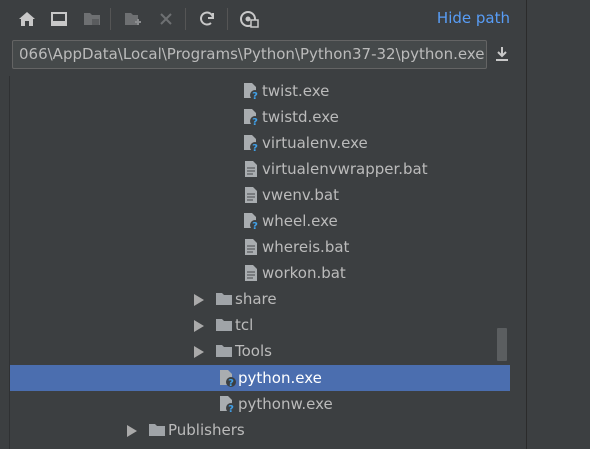 This screenshot has height=449, width=590. I want to click on tree-file-row: workon.bat, so click(260, 273).